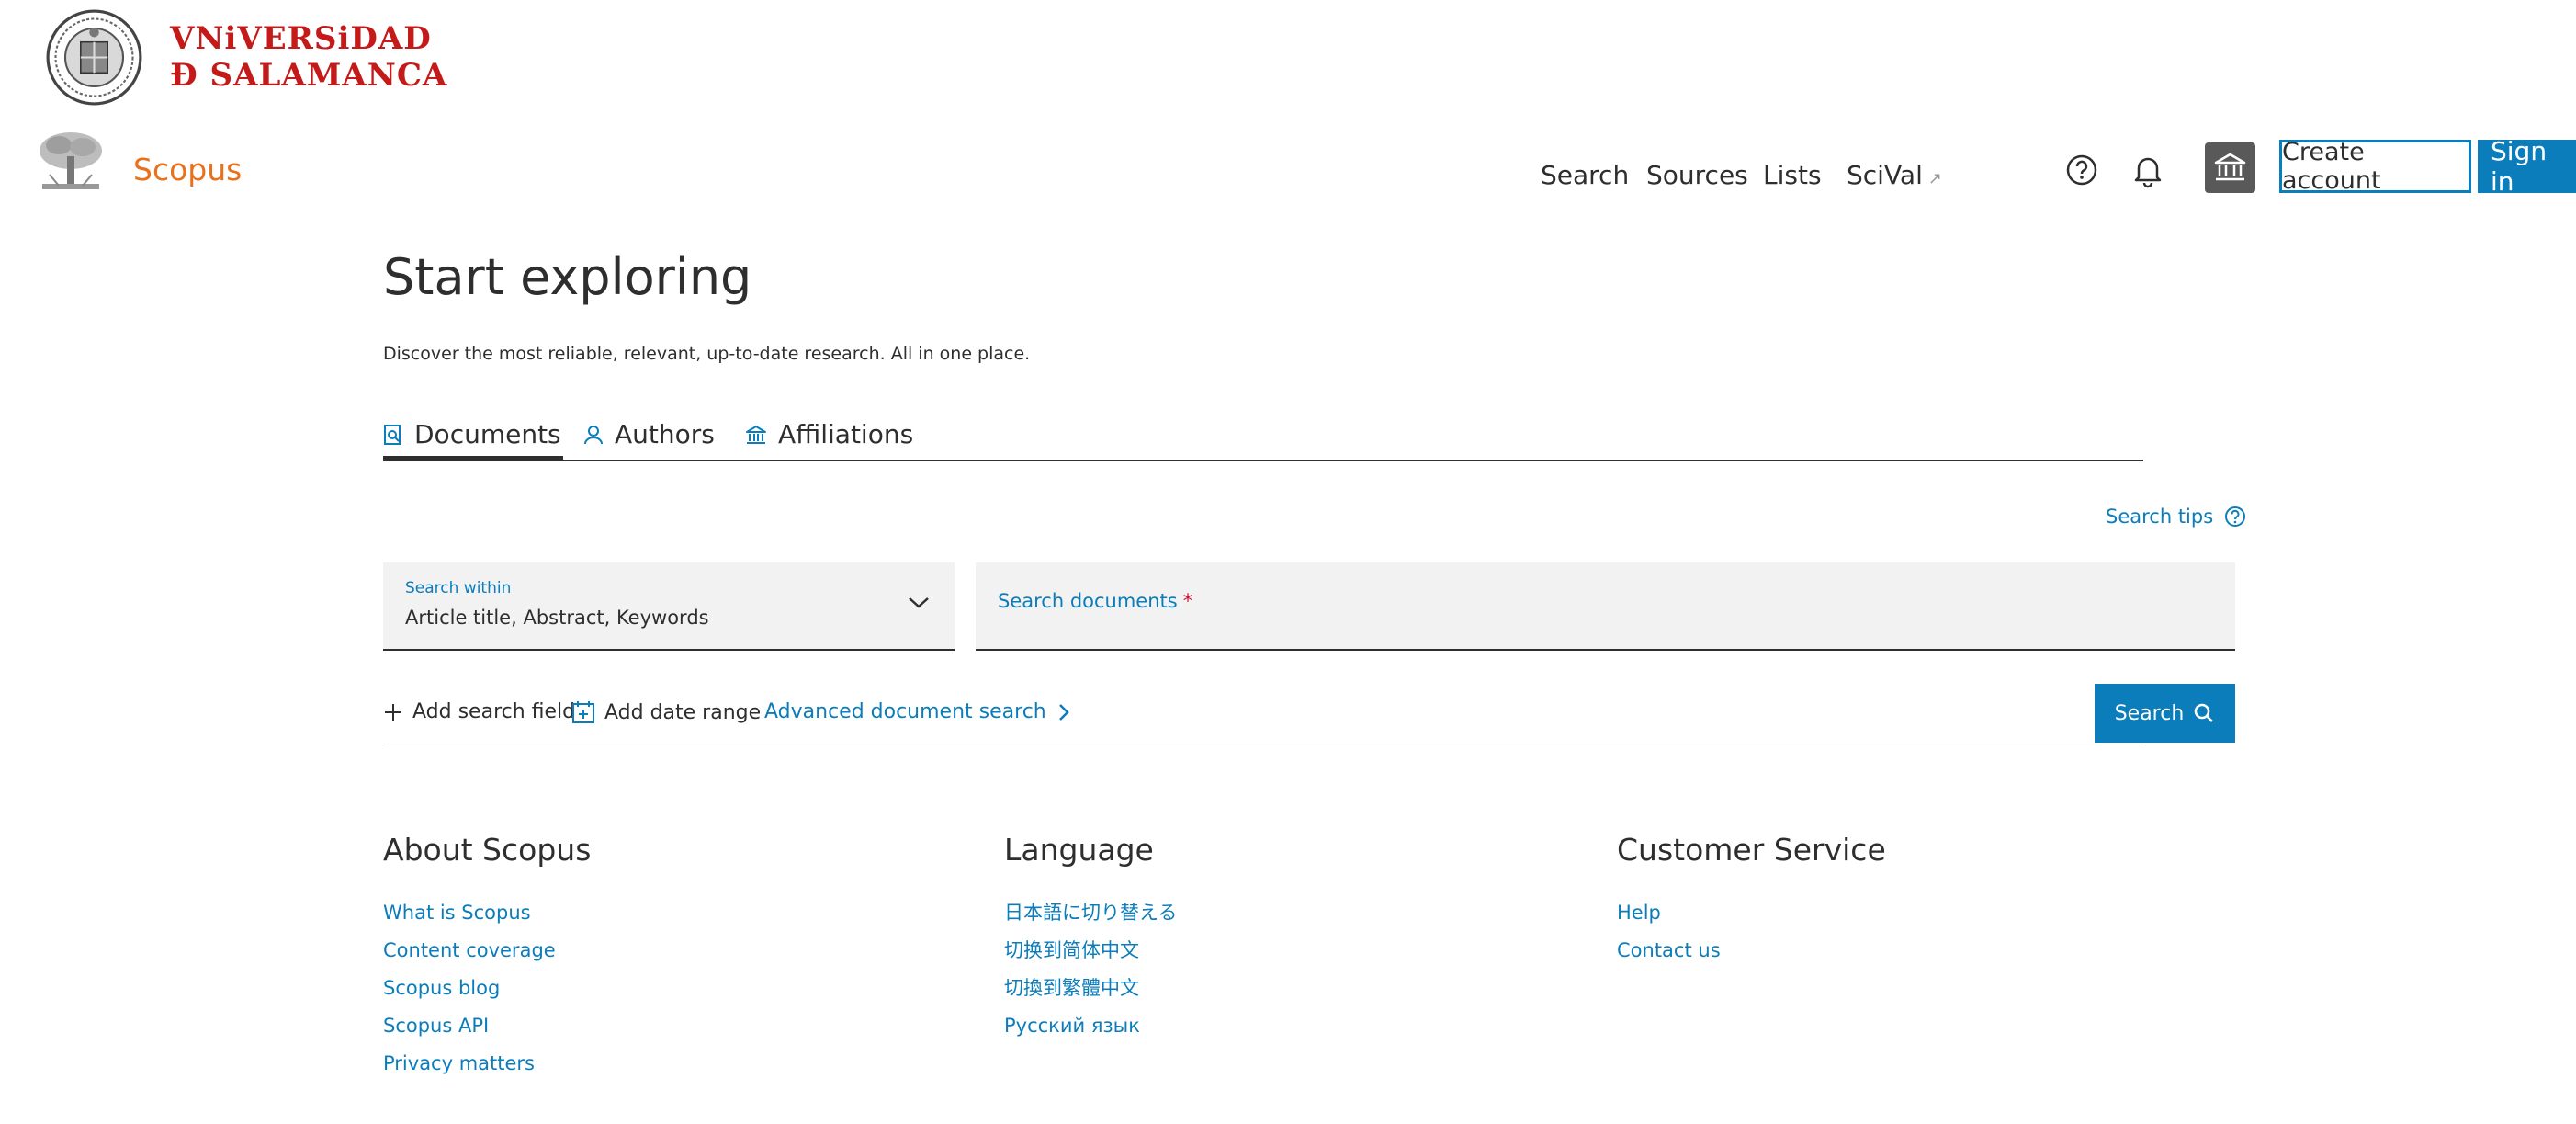  Describe the element at coordinates (469, 1026) in the screenshot. I see `link-scopus-api: Scopus API` at that location.